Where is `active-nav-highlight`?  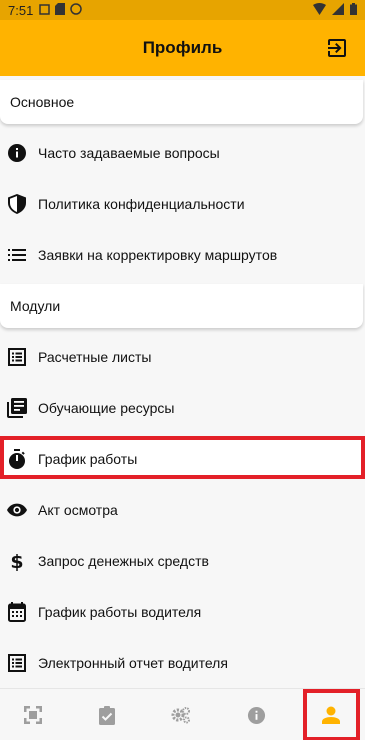 active-nav-highlight is located at coordinates (331, 714).